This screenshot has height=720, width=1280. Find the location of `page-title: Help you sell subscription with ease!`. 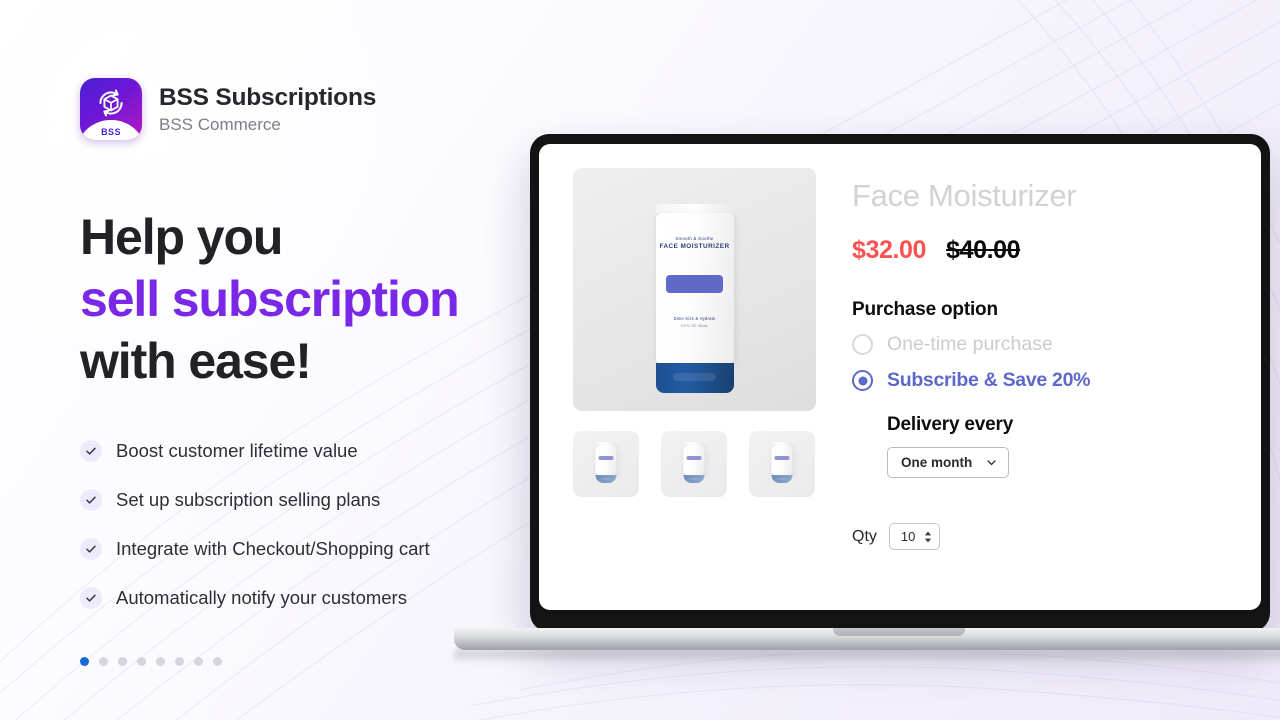

page-title: Help you sell subscription with ease! is located at coordinates (315, 299).